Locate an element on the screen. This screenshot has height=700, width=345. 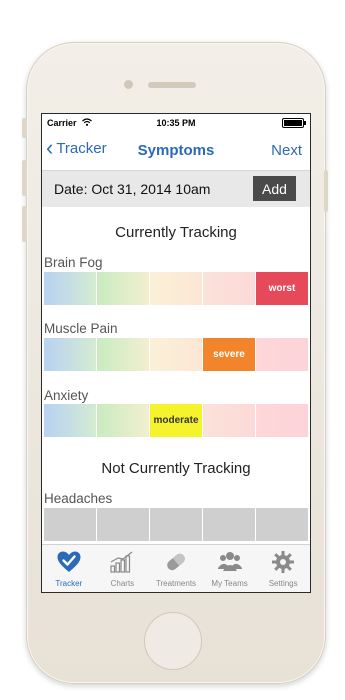
tab-label: My Teams is located at coordinates (229, 583).